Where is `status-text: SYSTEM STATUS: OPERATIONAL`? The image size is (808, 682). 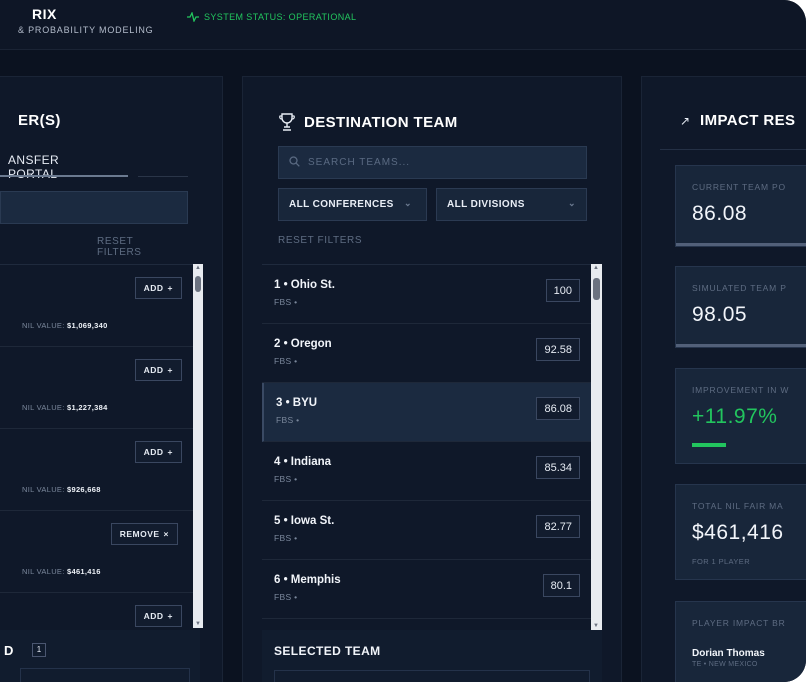
status-text: SYSTEM STATUS: OPERATIONAL is located at coordinates (280, 17).